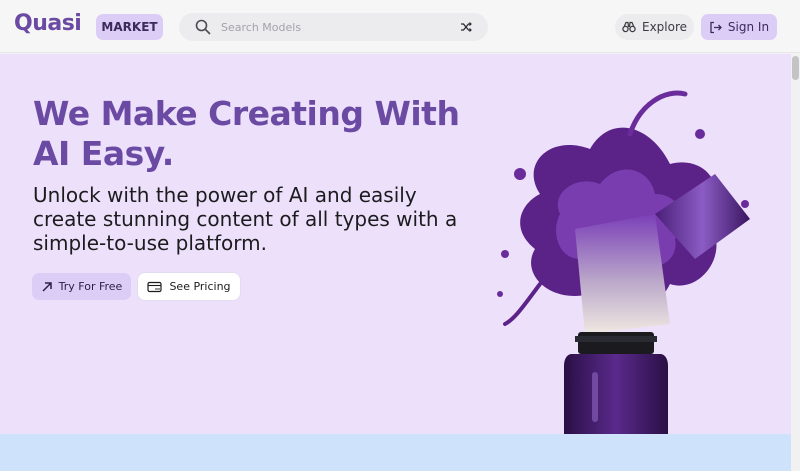 This screenshot has height=471, width=800. I want to click on see-pricing-button: See Pricing, so click(189, 286).